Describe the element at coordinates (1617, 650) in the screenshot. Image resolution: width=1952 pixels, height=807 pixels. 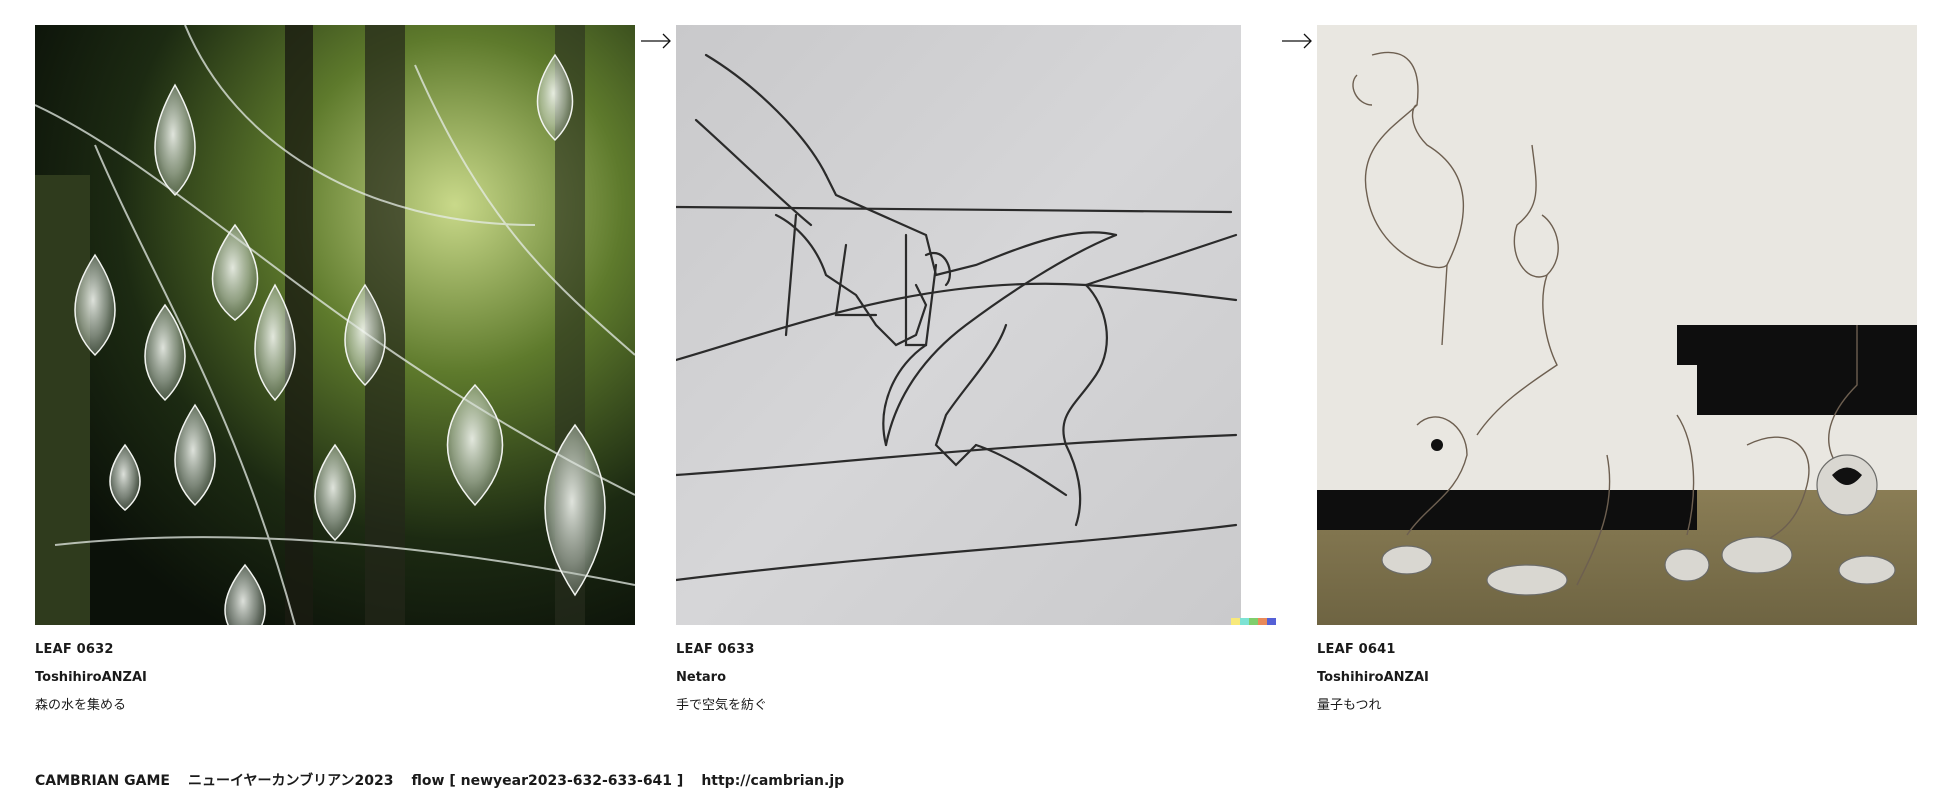
I see `leaf-id: LEAF 0641` at that location.